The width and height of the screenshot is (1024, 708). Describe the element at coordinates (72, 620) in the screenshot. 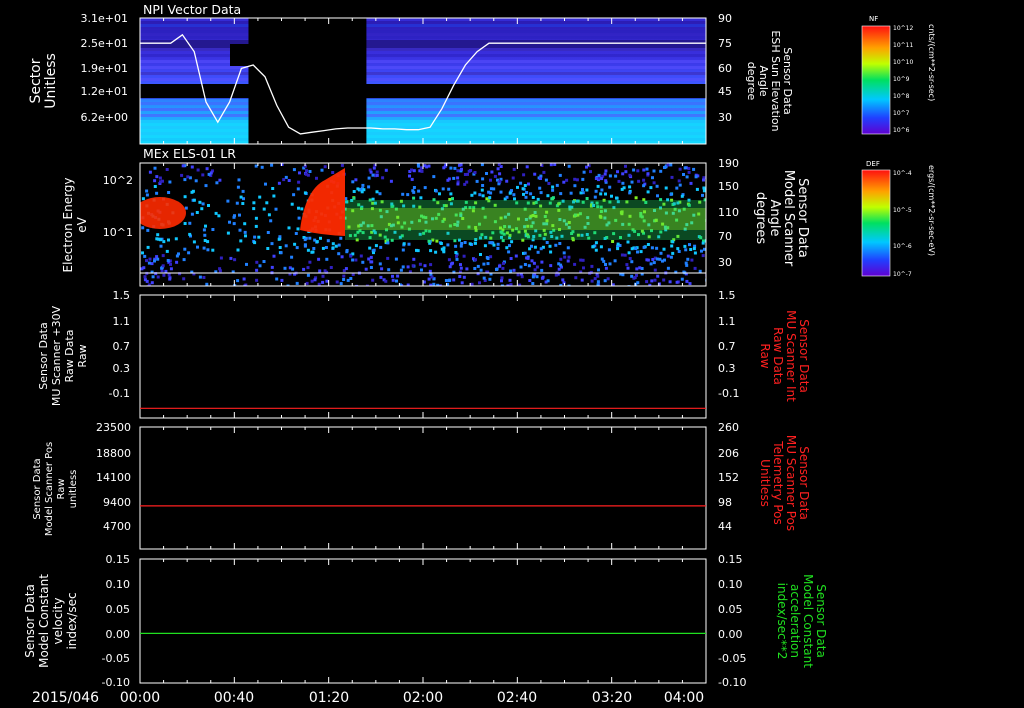

I see `axis-label: index/sec` at that location.